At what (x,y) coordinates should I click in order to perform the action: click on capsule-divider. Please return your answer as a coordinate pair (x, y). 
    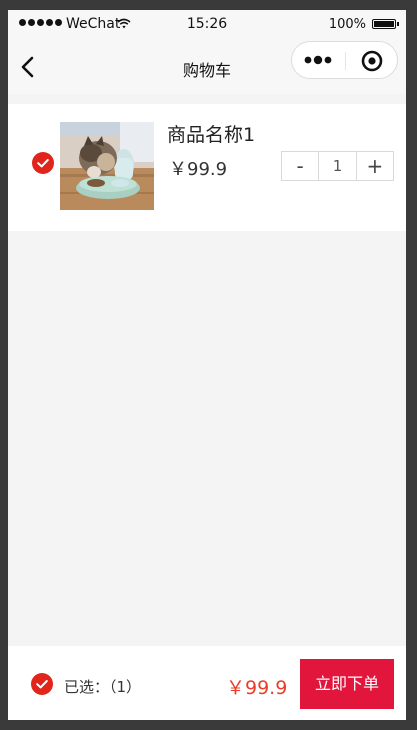
    Looking at the image, I should click on (345, 61).